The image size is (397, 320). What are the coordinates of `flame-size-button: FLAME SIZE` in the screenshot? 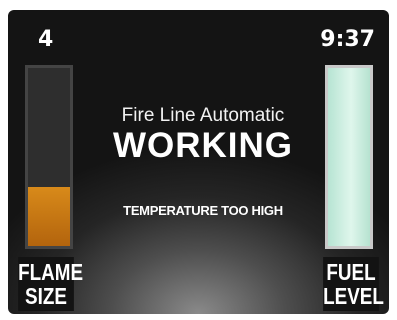 It's located at (51, 284).